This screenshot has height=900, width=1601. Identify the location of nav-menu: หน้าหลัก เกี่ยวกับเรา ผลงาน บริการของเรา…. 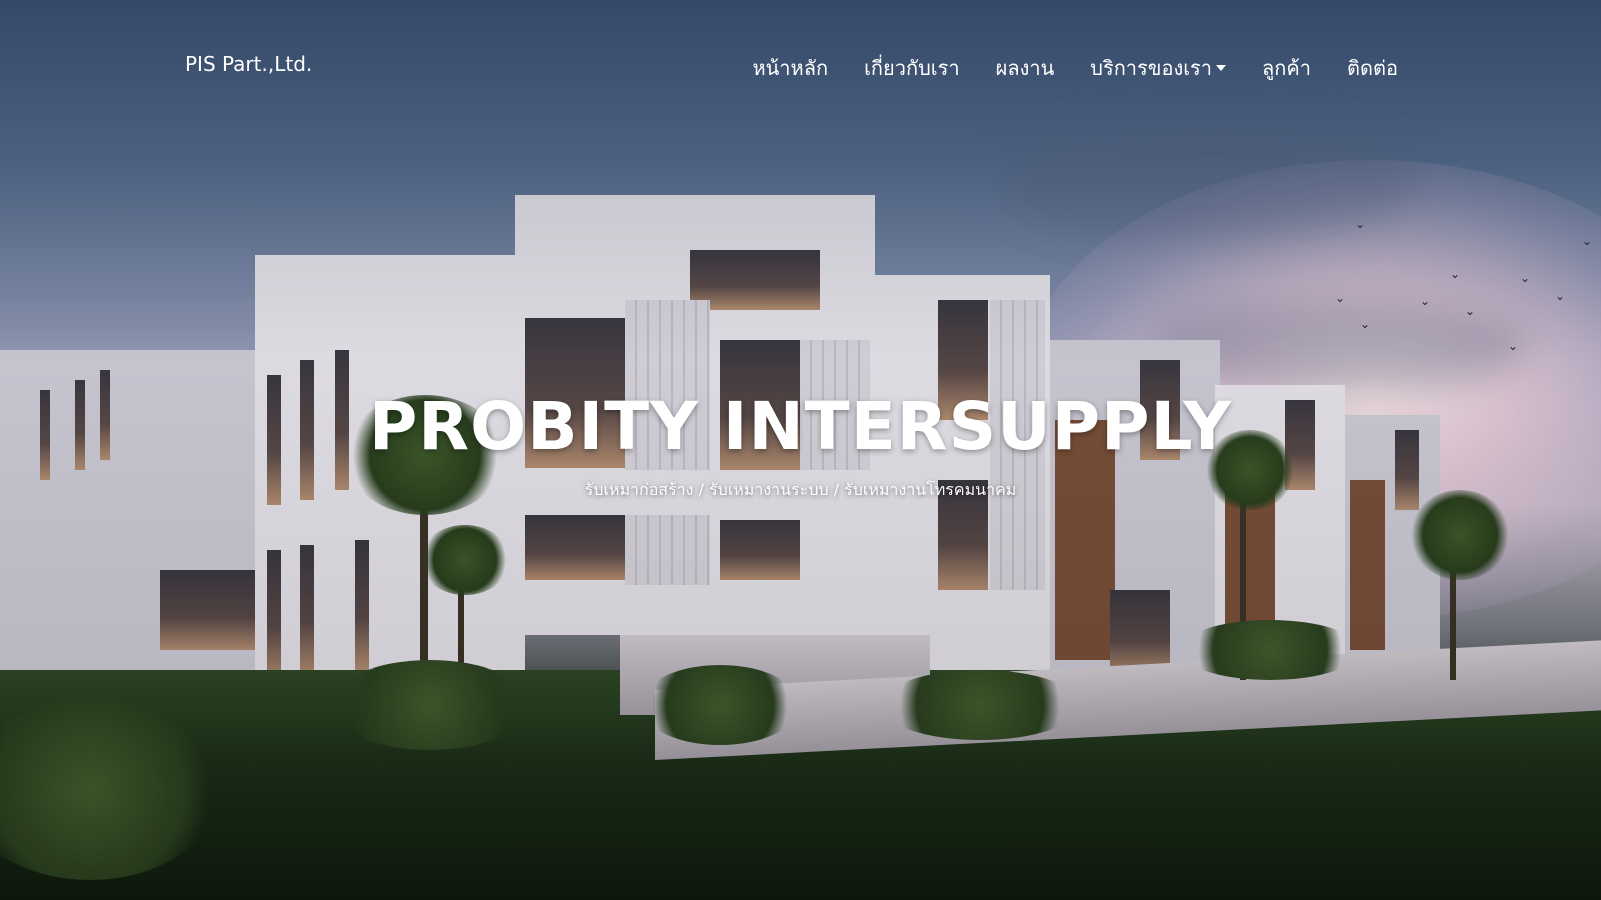
(1075, 68).